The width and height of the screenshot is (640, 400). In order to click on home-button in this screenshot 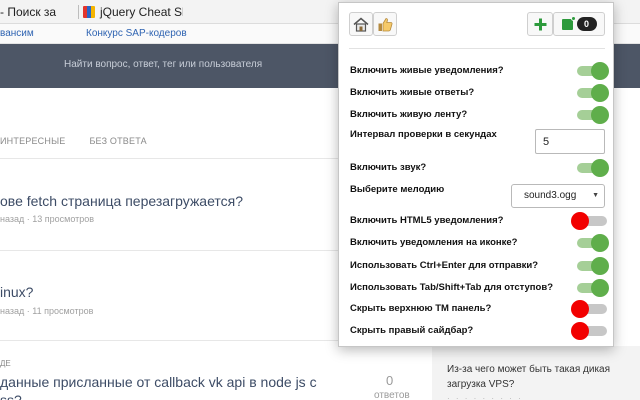, I will do `click(361, 24)`.